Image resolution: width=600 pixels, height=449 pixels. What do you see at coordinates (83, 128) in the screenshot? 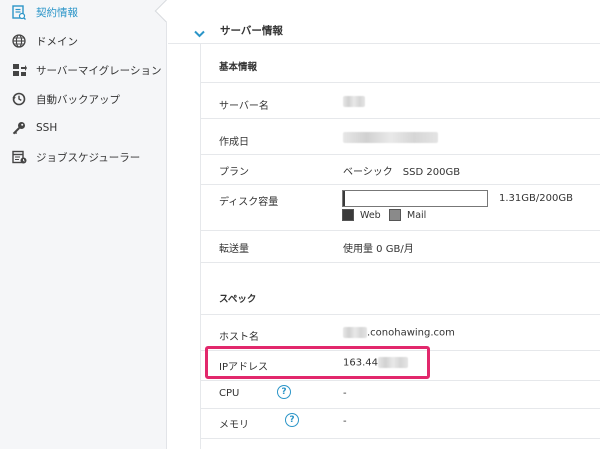
I see `sidebar-item-ssh: SSH` at bounding box center [83, 128].